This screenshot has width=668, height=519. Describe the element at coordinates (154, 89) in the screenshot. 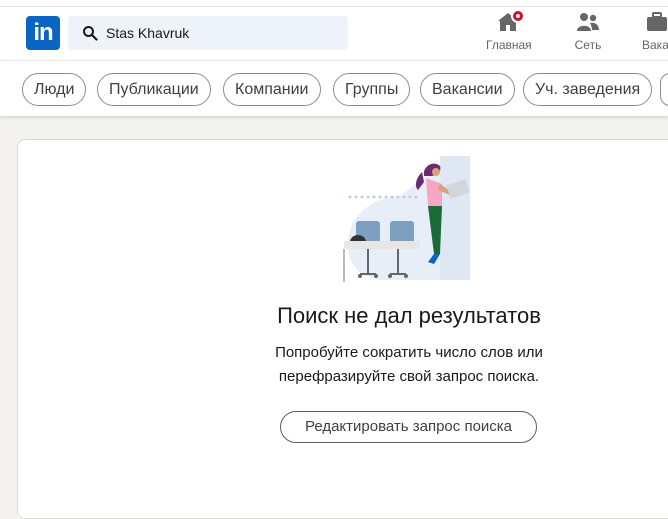

I see `filter-posts: Публикации` at that location.